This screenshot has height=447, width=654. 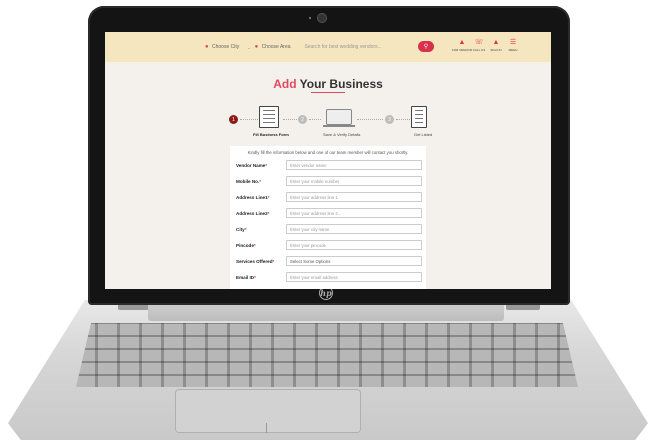 What do you see at coordinates (354, 165) in the screenshot?
I see `vendor-name-input: Enter vendor name` at bounding box center [354, 165].